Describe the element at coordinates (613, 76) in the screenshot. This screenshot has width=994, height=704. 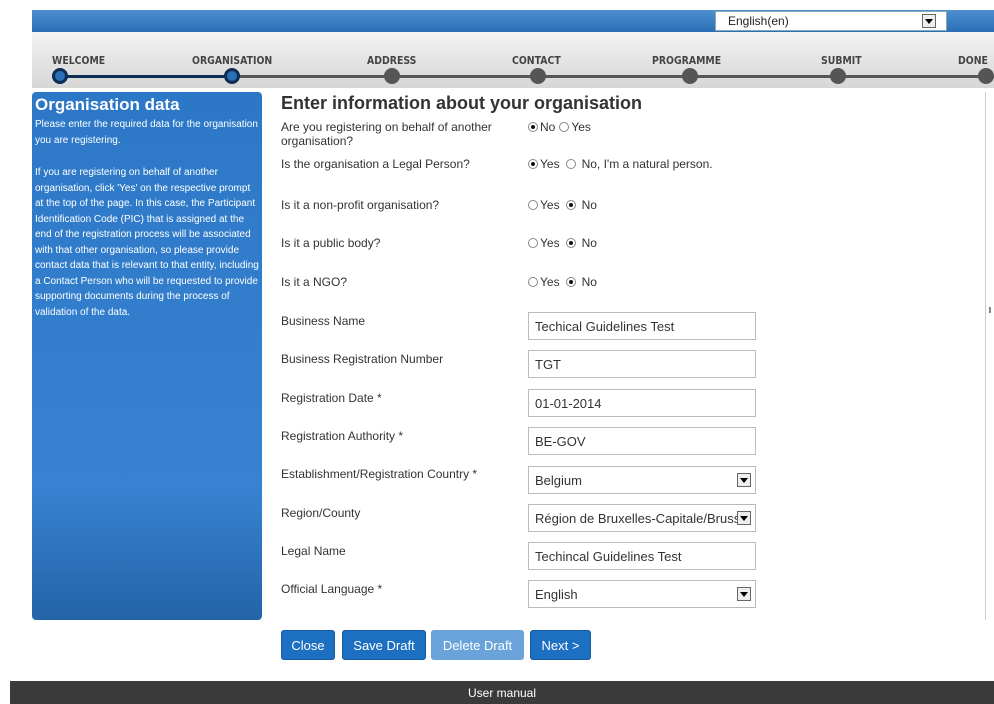
I see `step-line-remaining` at that location.